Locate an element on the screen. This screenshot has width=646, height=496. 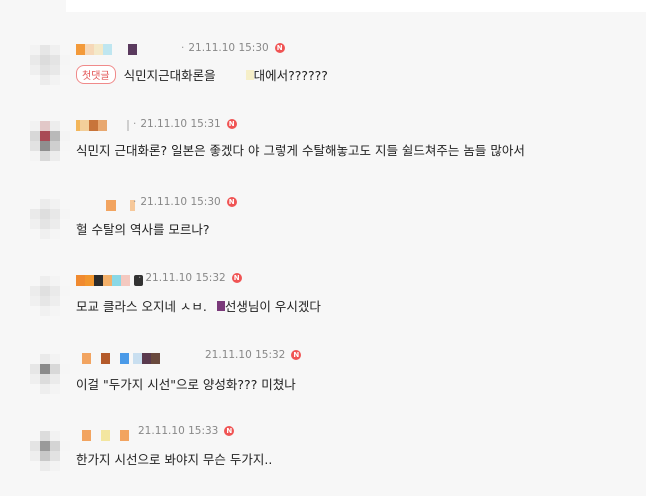
comment-text-part-b: 선생님이 우시겠다 is located at coordinates (272, 306).